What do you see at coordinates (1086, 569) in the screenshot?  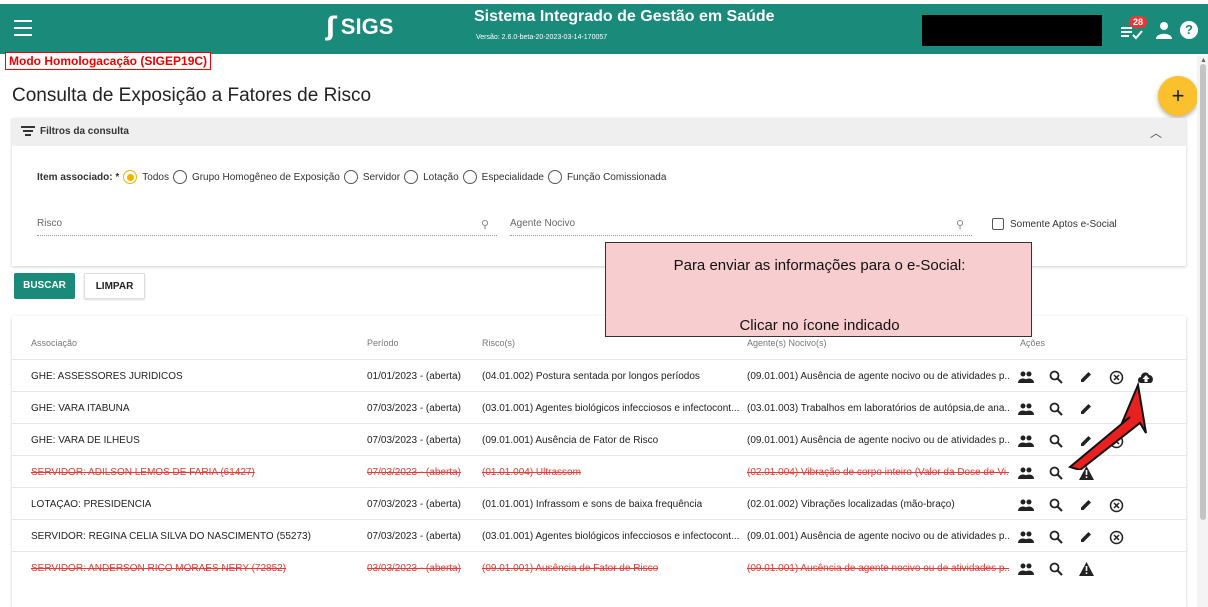 I see `warning-icon` at bounding box center [1086, 569].